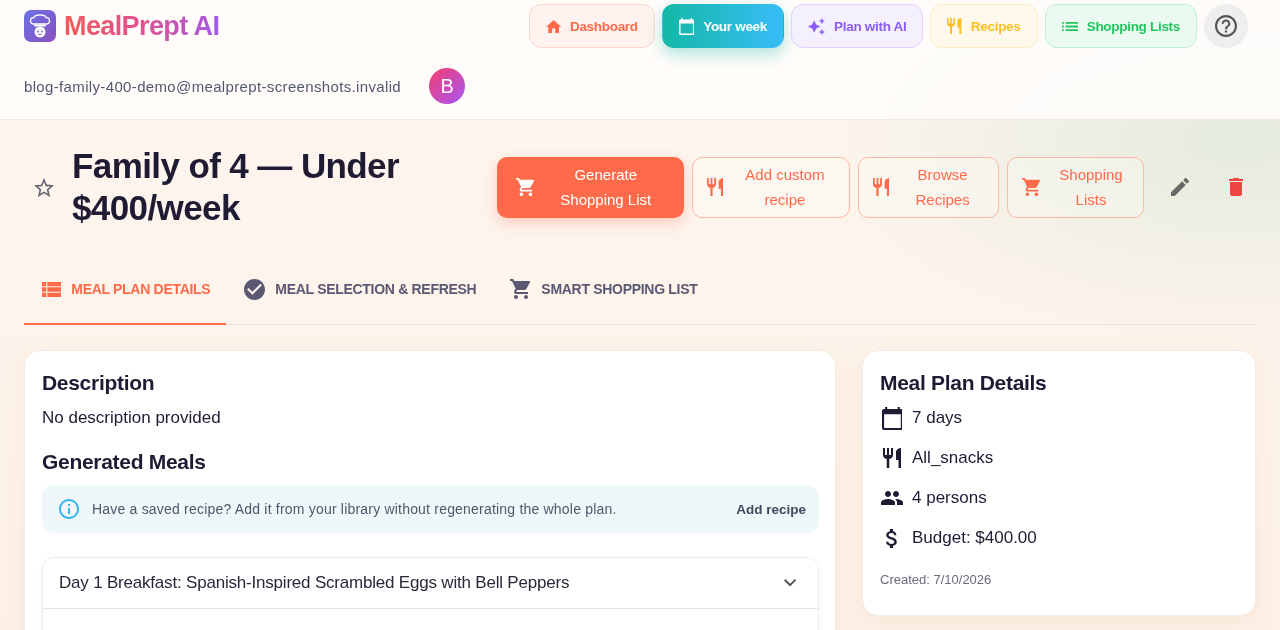 The width and height of the screenshot is (1280, 630). What do you see at coordinates (354, 509) in the screenshot?
I see `info-text: Have a saved recipe? Add it from your library without regenerating the whole plan.` at bounding box center [354, 509].